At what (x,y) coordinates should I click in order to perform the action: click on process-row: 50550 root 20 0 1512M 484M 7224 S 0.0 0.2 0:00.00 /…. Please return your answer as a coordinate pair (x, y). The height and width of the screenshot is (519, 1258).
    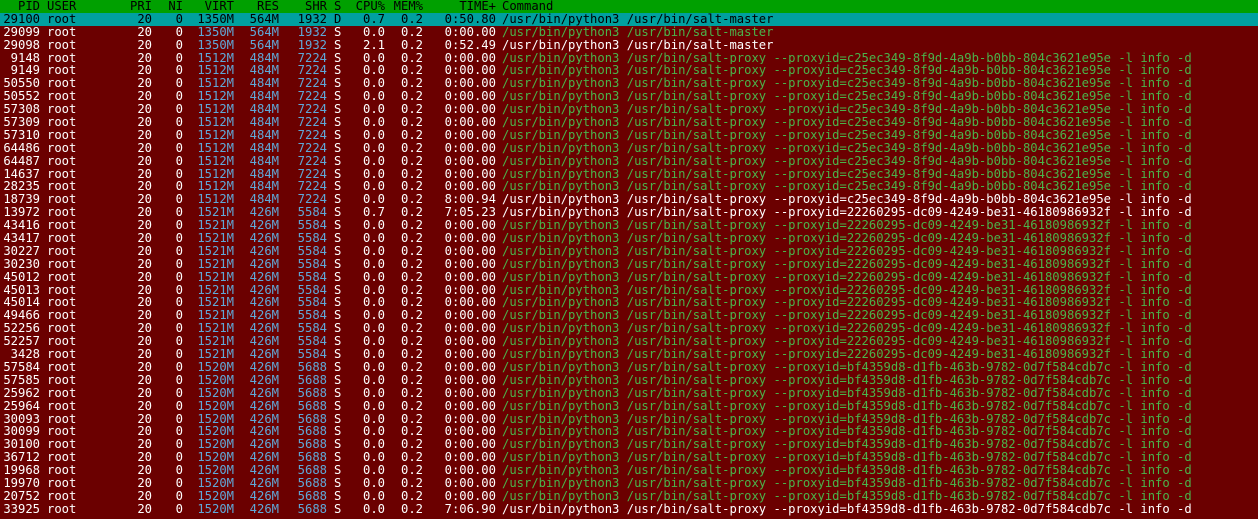
    Looking at the image, I should click on (629, 83).